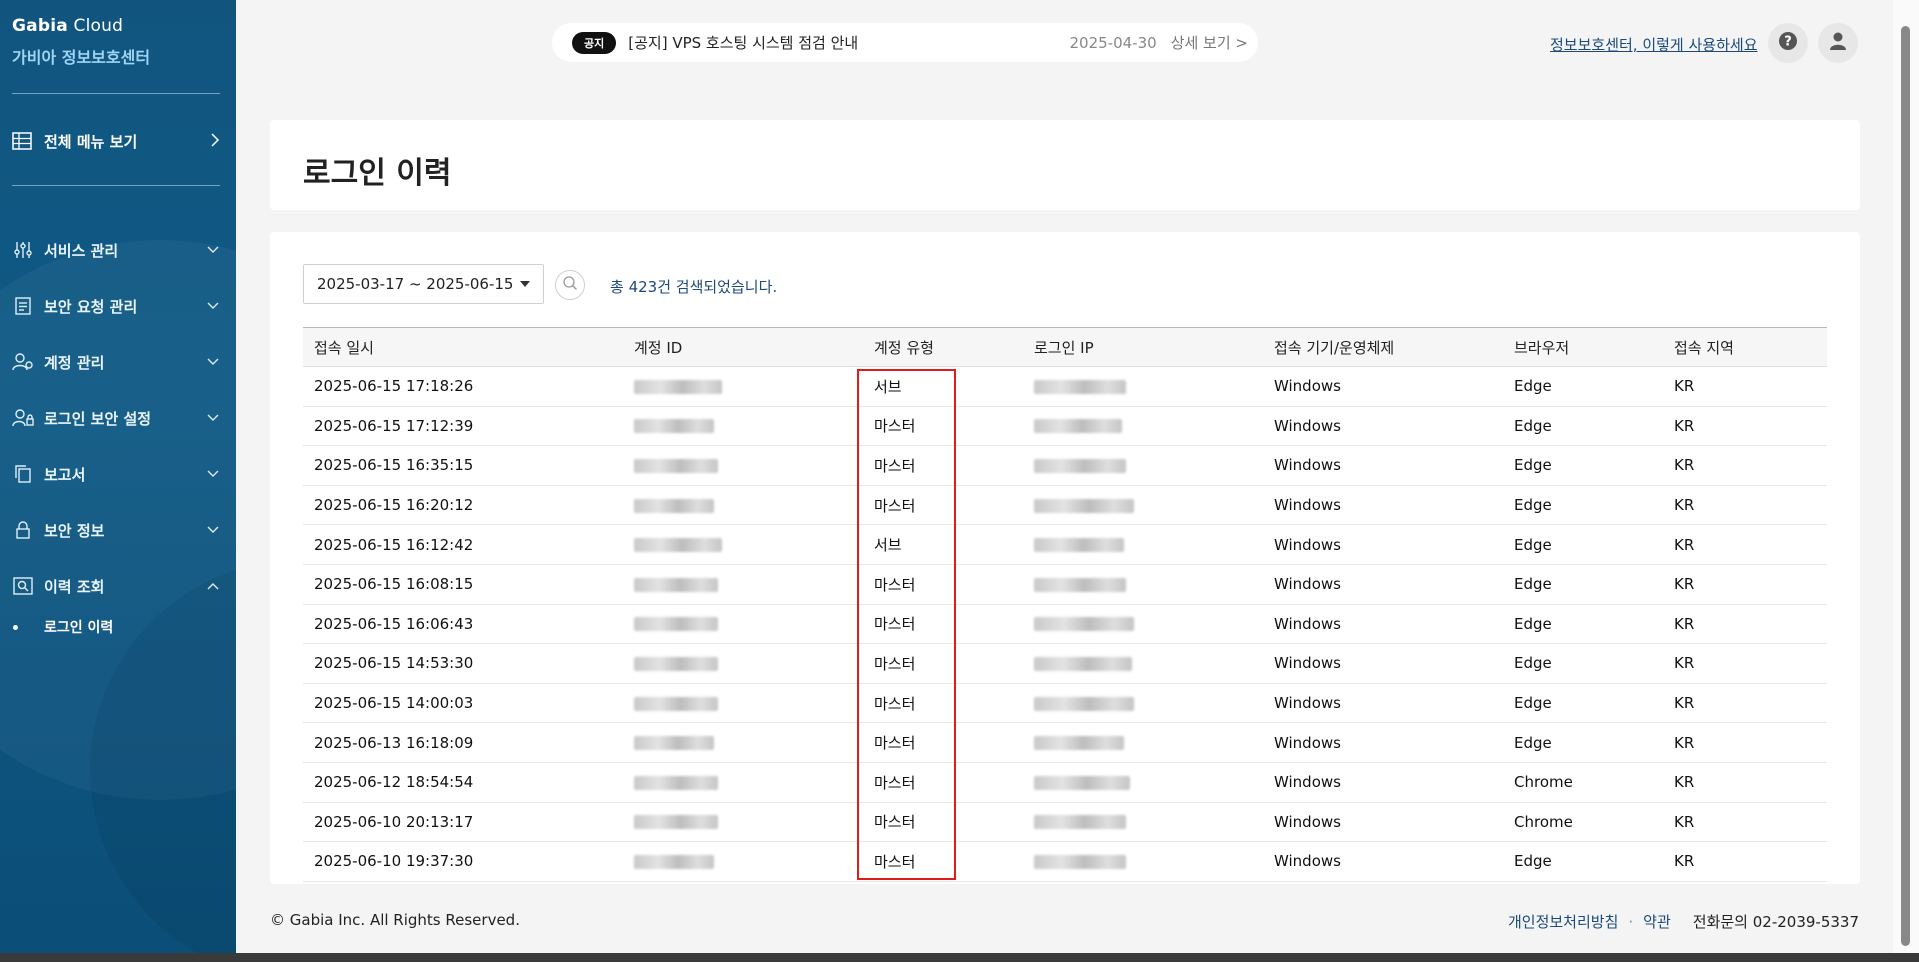 The width and height of the screenshot is (1919, 962). I want to click on cell-access-time: 2025-06-15 17:12:39, so click(463, 426).